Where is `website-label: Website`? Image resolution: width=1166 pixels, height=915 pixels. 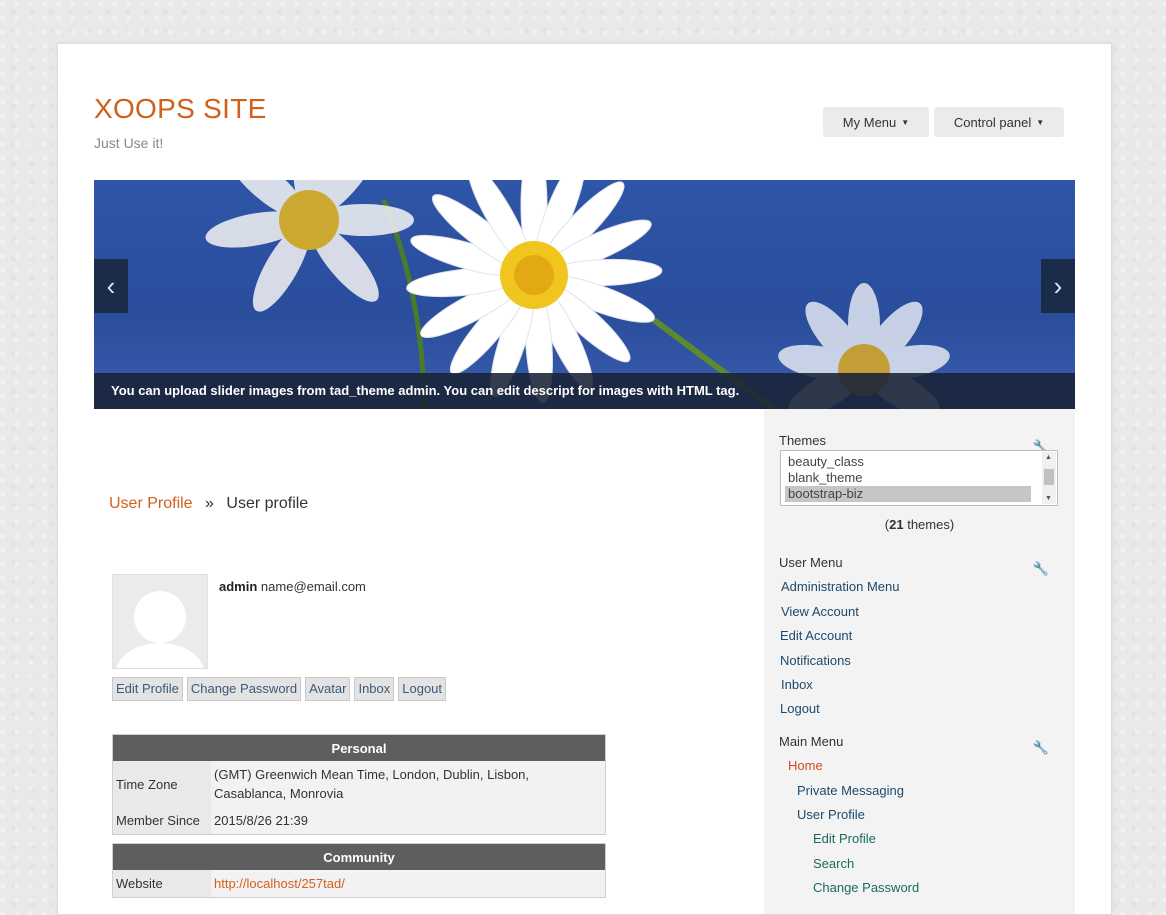 website-label: Website is located at coordinates (161, 884).